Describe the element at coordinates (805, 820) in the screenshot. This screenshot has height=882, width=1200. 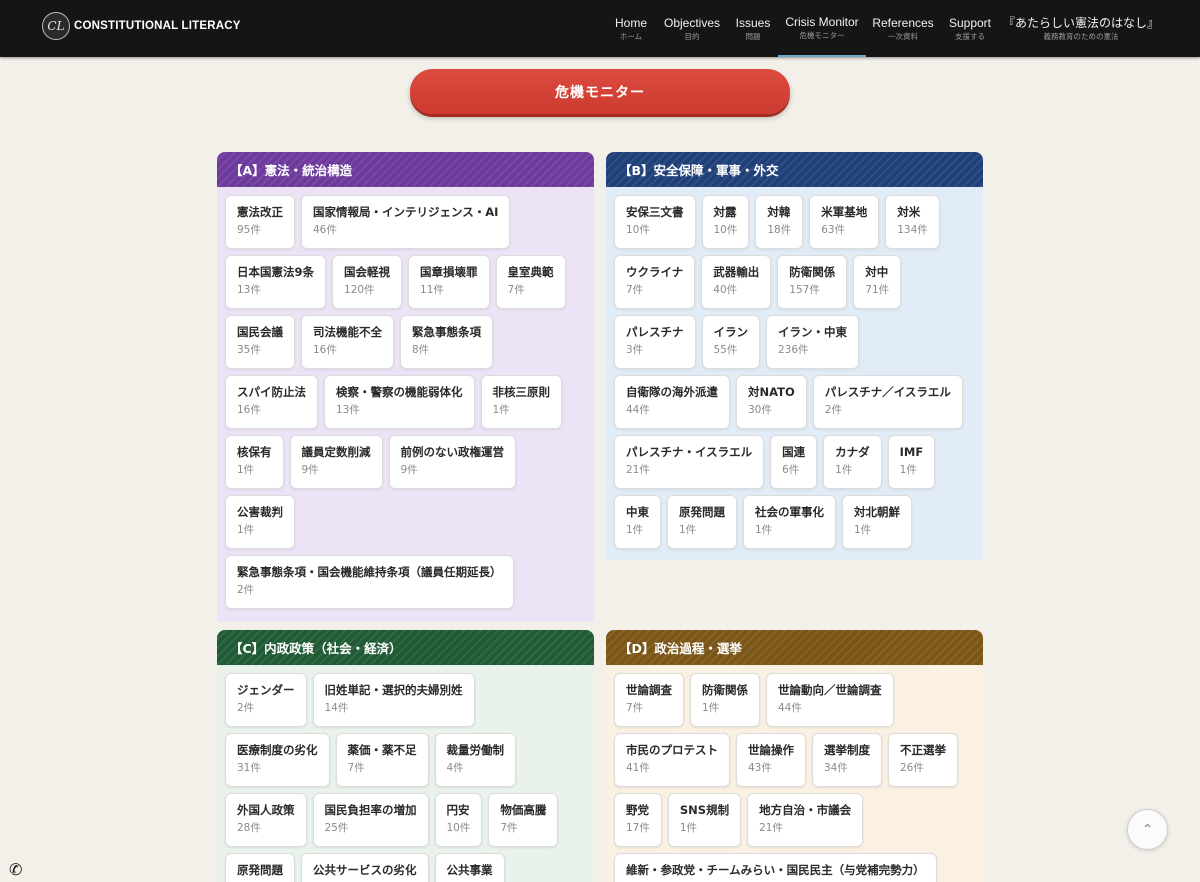
I see `topic-tag: 地方自治・市議会 21件` at that location.